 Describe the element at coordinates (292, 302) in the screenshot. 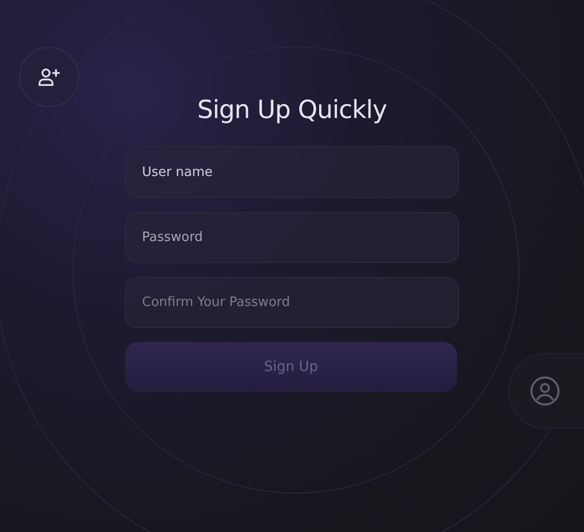

I see `input-field: Confirm Your Password` at that location.